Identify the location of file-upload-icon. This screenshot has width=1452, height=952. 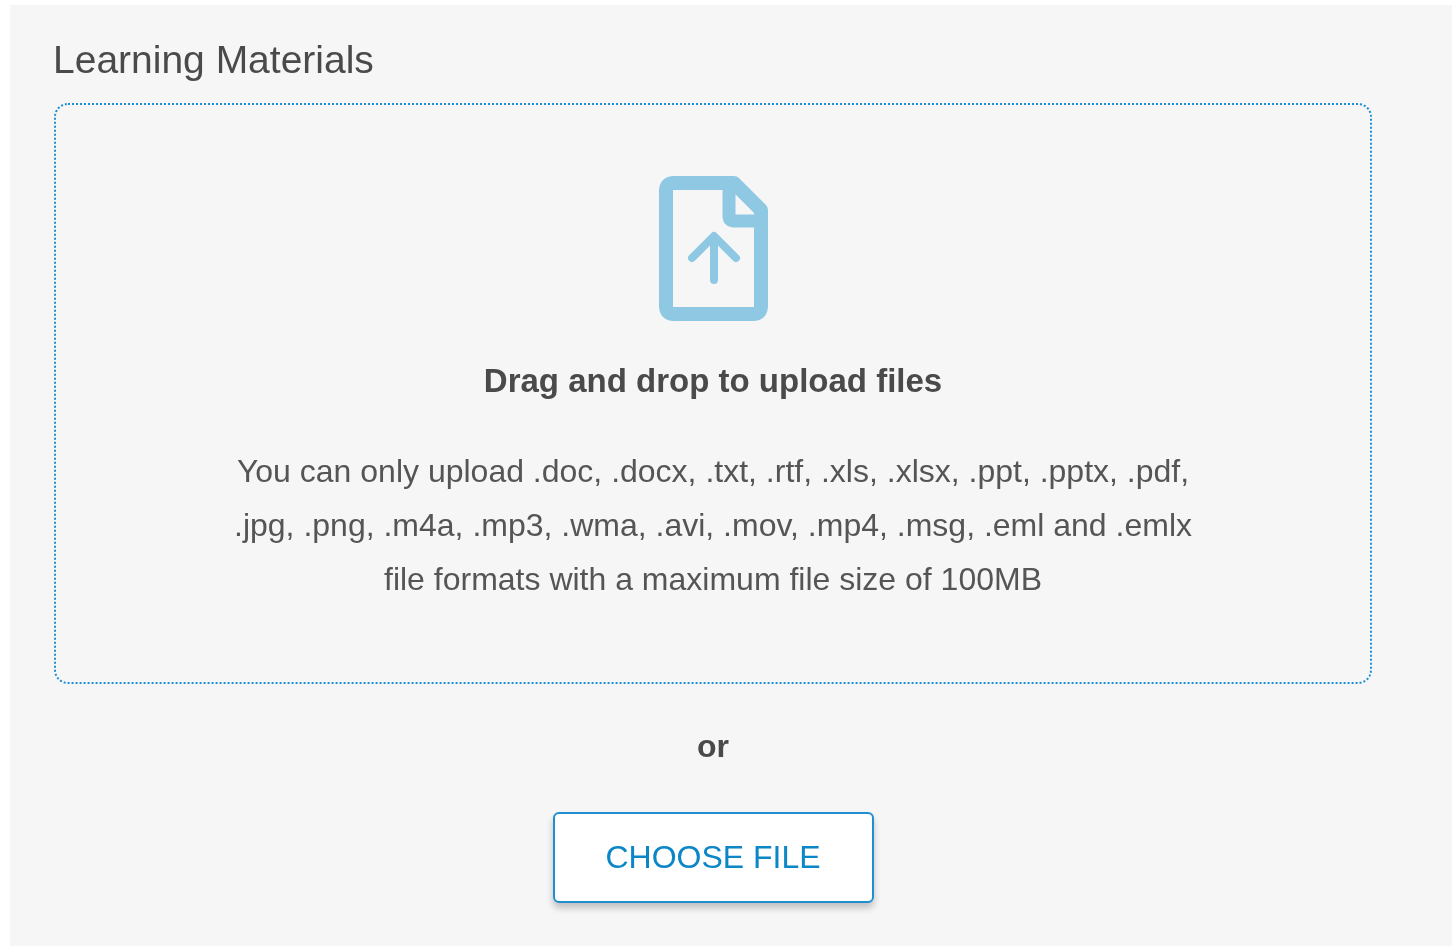
(713, 248).